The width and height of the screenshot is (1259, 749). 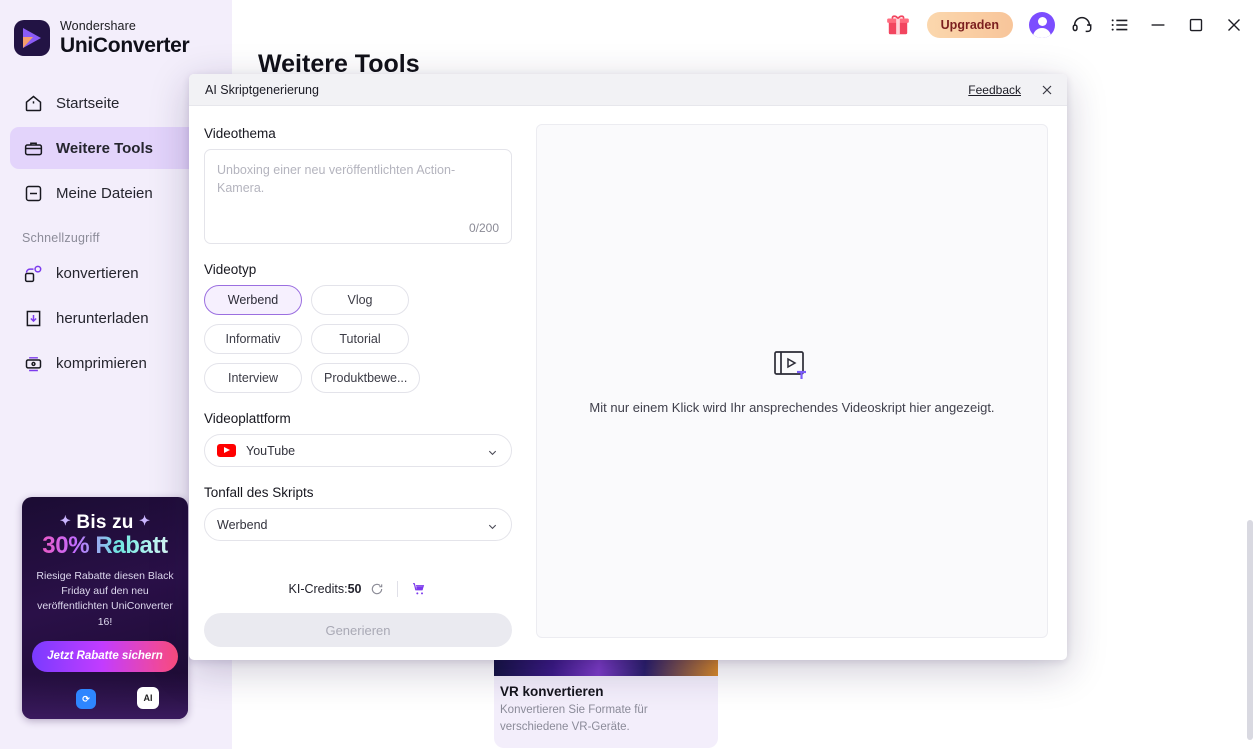 I want to click on maximize-icon, so click(x=1196, y=25).